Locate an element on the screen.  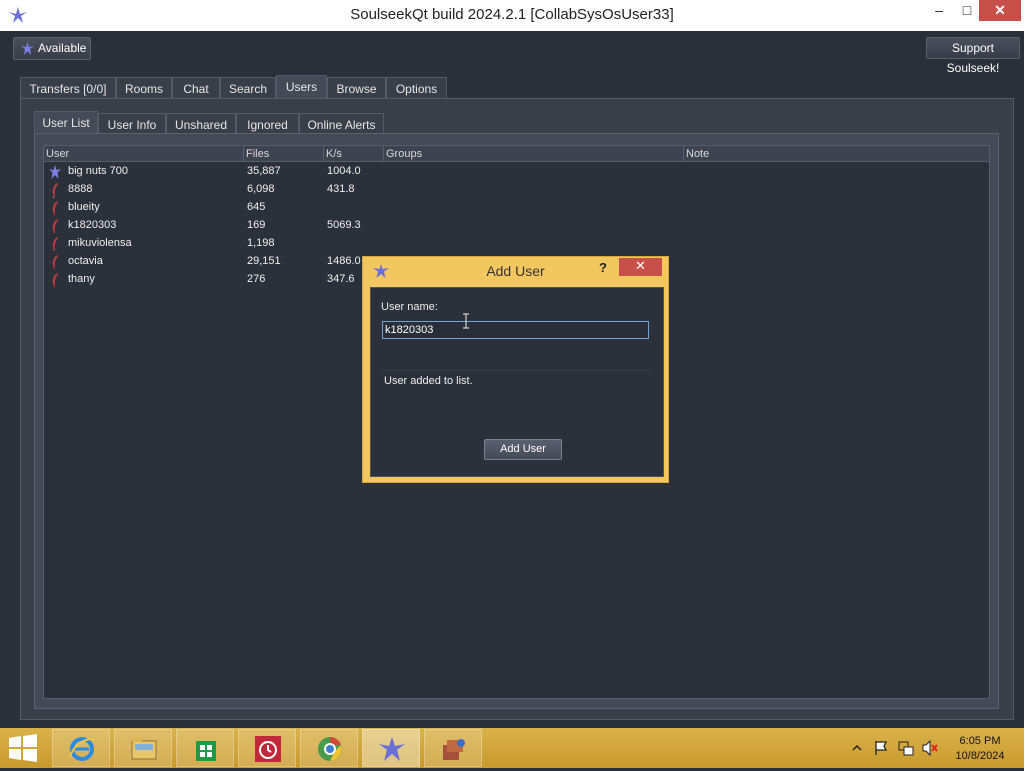
table-row: blueity 645 is located at coordinates (516, 208).